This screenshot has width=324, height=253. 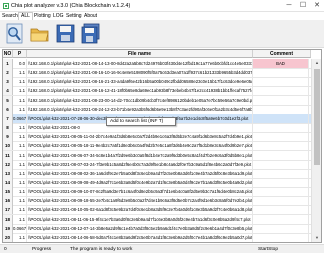 I want to click on menu-all: ALL, so click(x=25, y=16).